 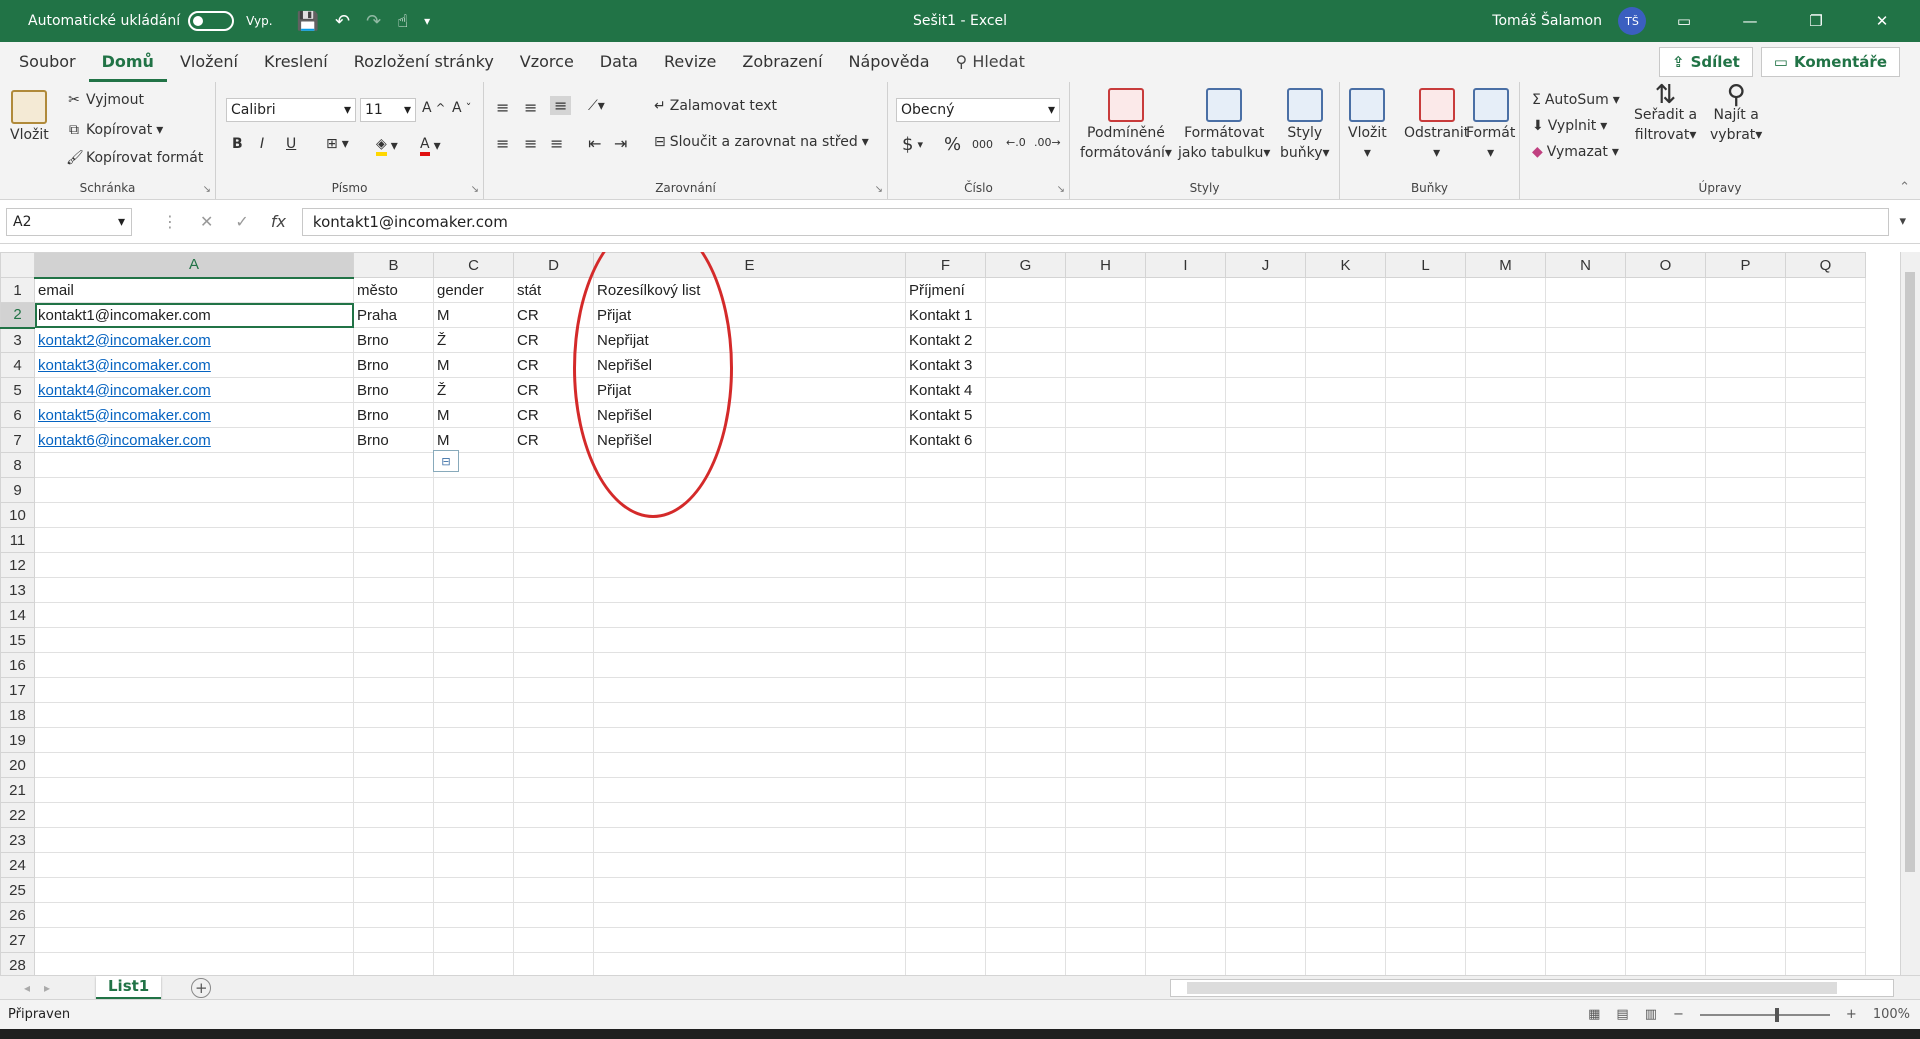 I want to click on cell-styles-button: Styly buňky▾, so click(x=1305, y=125).